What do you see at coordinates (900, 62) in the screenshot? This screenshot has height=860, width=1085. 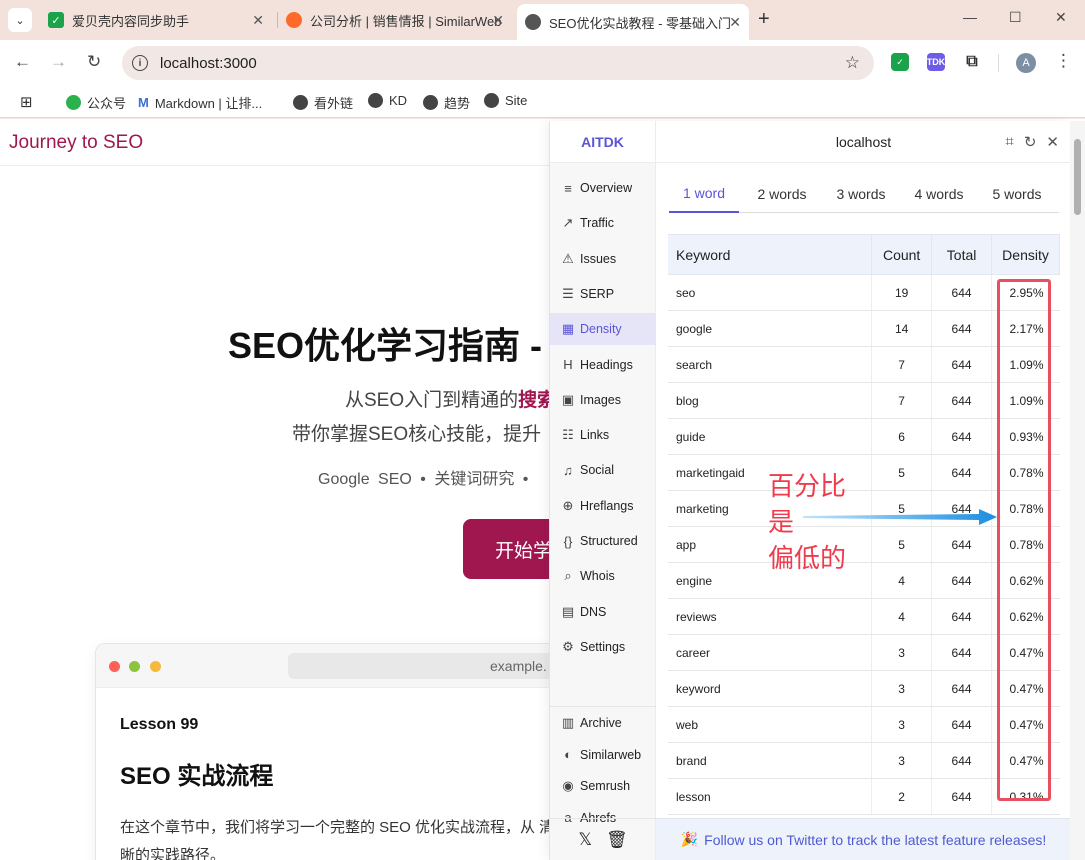 I see `check-extension-icon: ✓` at bounding box center [900, 62].